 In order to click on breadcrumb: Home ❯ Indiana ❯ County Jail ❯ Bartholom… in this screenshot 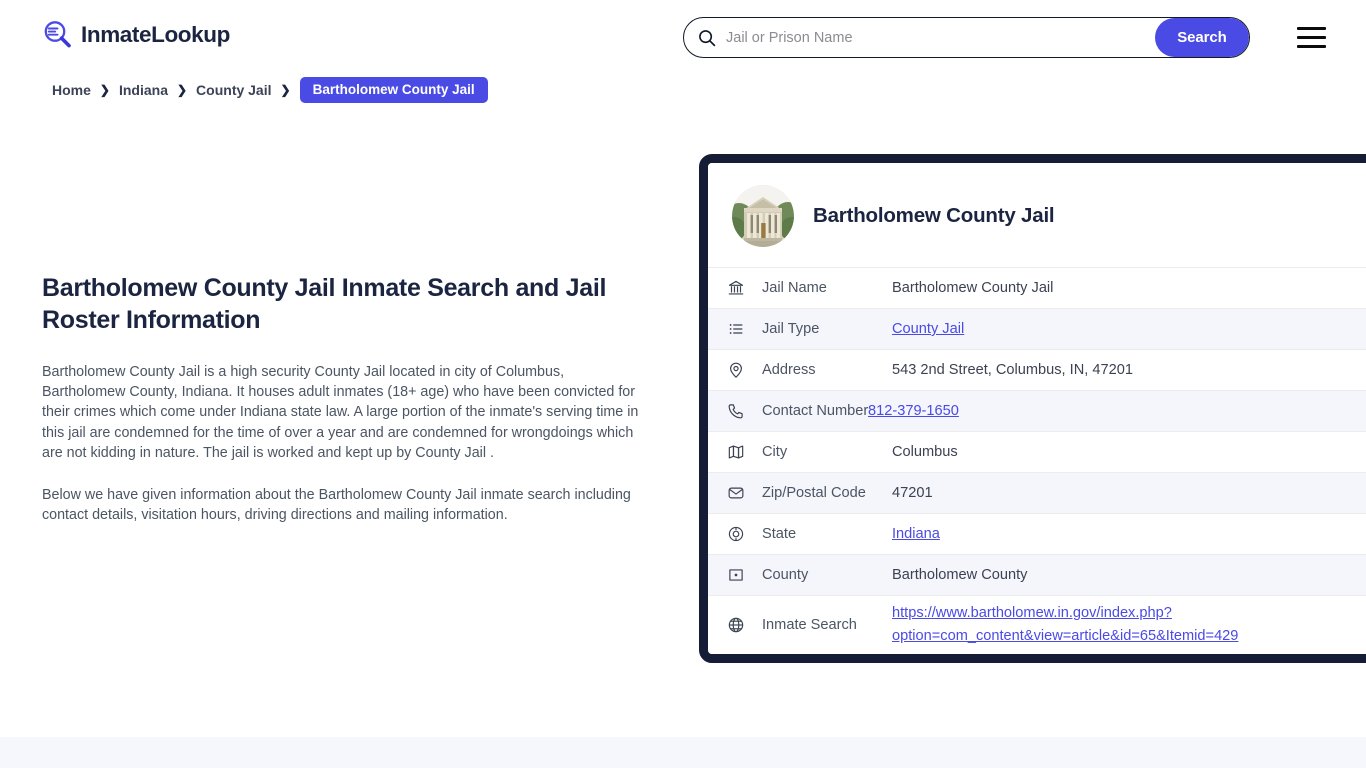, I will do `click(270, 90)`.